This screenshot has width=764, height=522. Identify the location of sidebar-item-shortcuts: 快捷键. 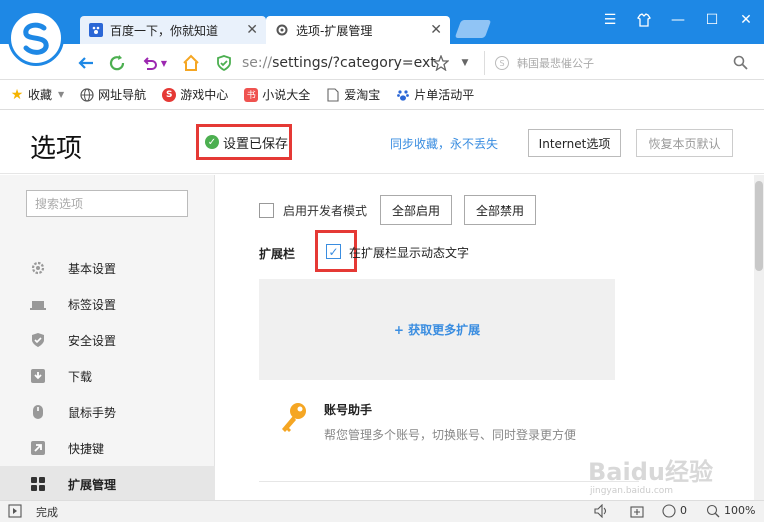
(107, 448).